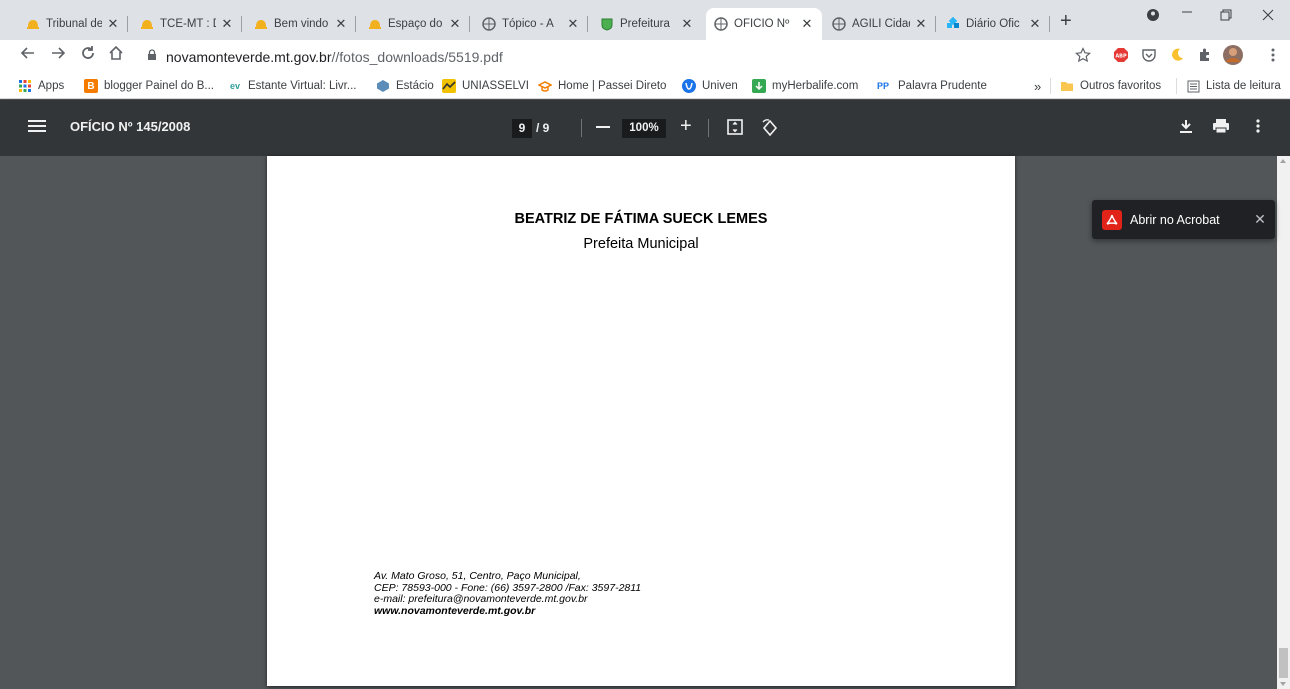  I want to click on pdf-menu-icon, so click(37, 126).